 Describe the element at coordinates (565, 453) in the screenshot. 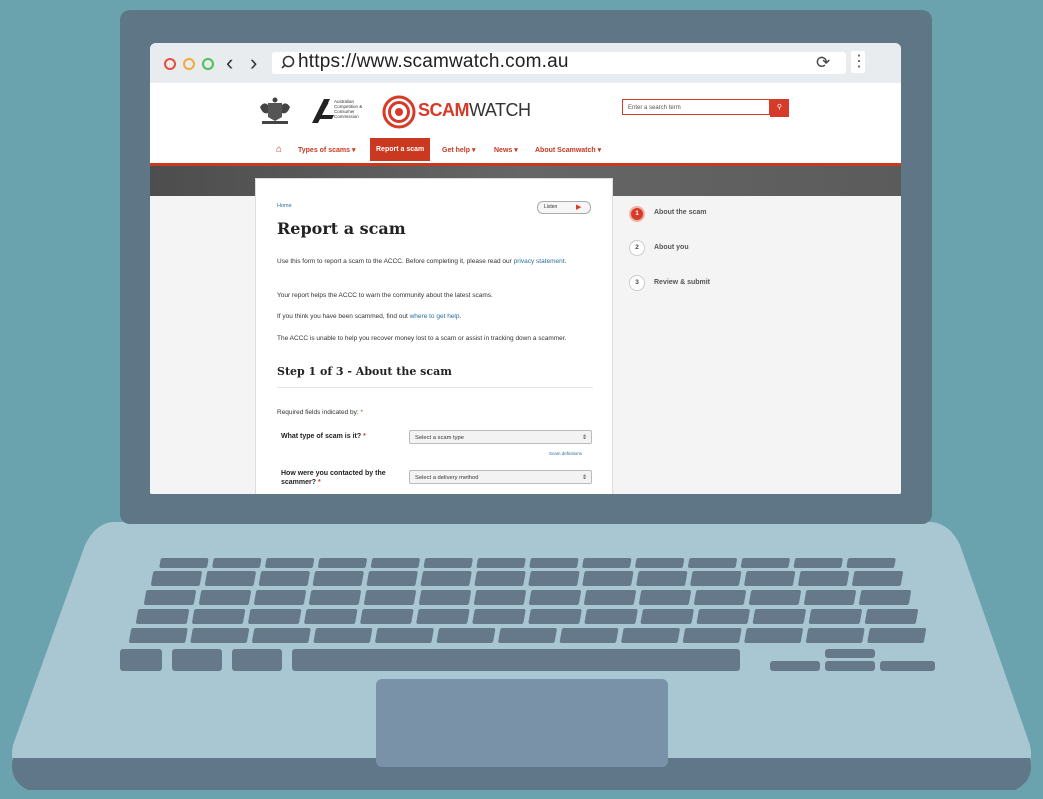

I see `scam-definitions-link: Scam definitions` at that location.